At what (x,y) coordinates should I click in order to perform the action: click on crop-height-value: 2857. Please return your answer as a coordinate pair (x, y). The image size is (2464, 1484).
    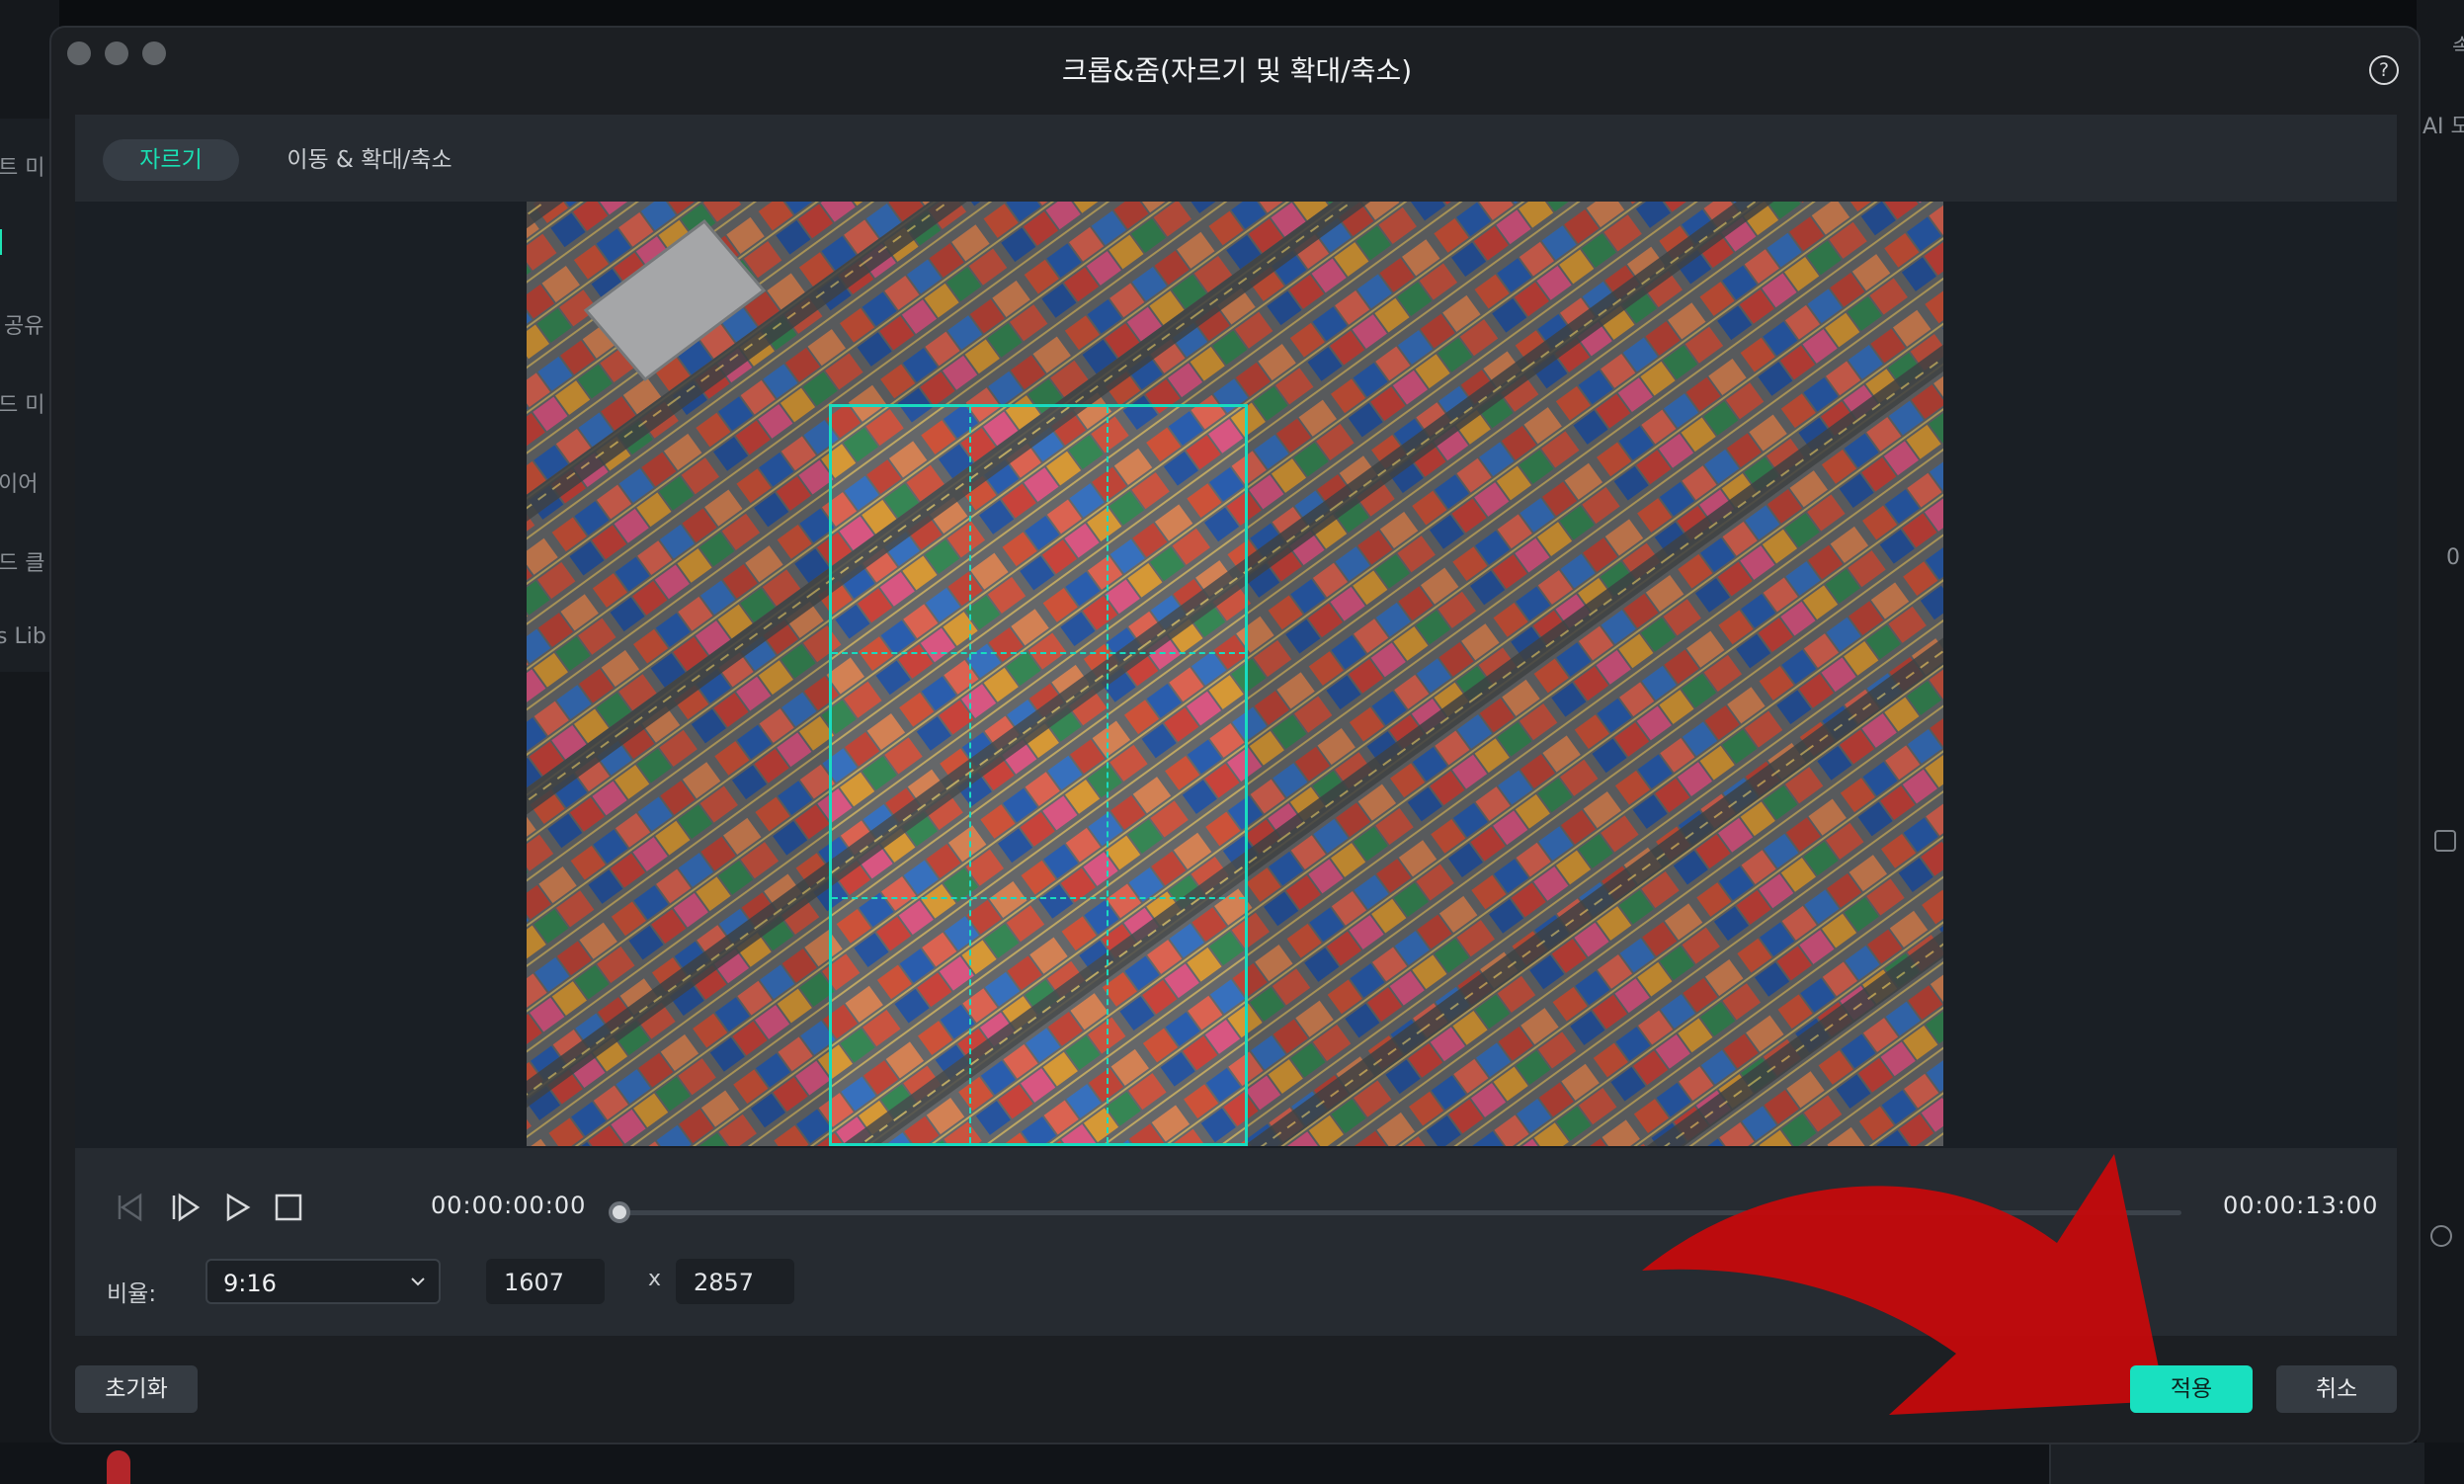
    Looking at the image, I should click on (724, 1282).